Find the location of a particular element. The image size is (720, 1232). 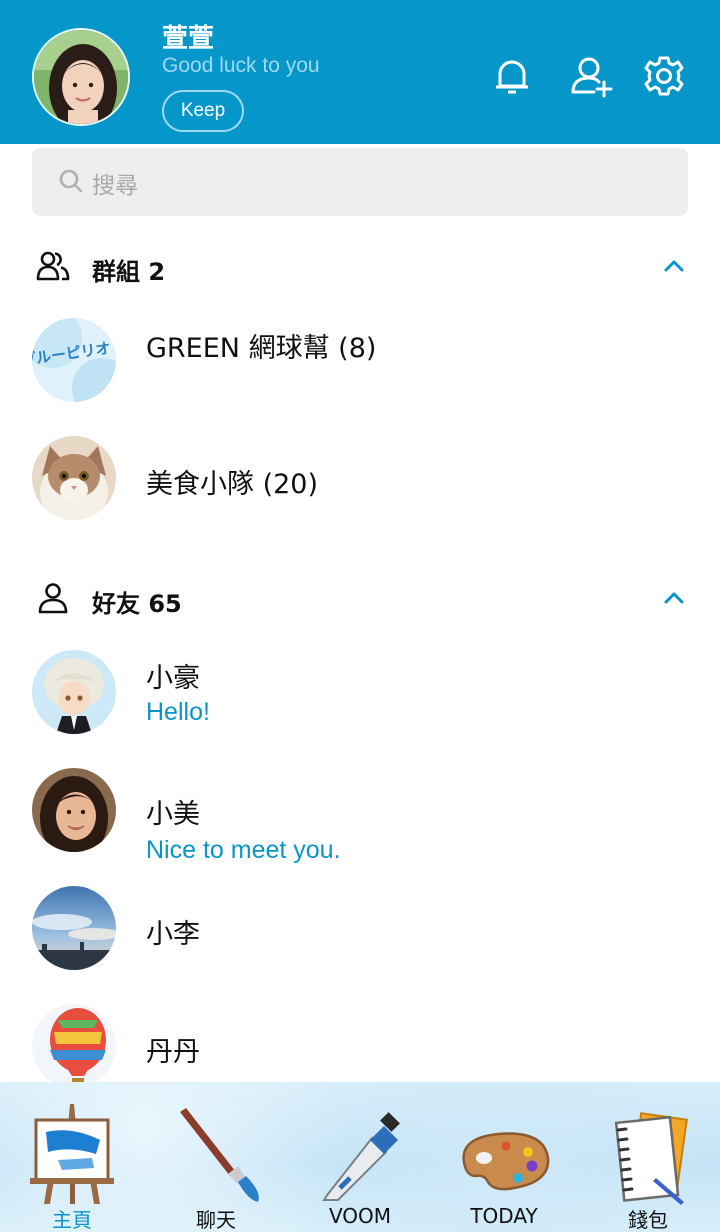

friend-status-message: Nice to meet you. is located at coordinates (243, 850).